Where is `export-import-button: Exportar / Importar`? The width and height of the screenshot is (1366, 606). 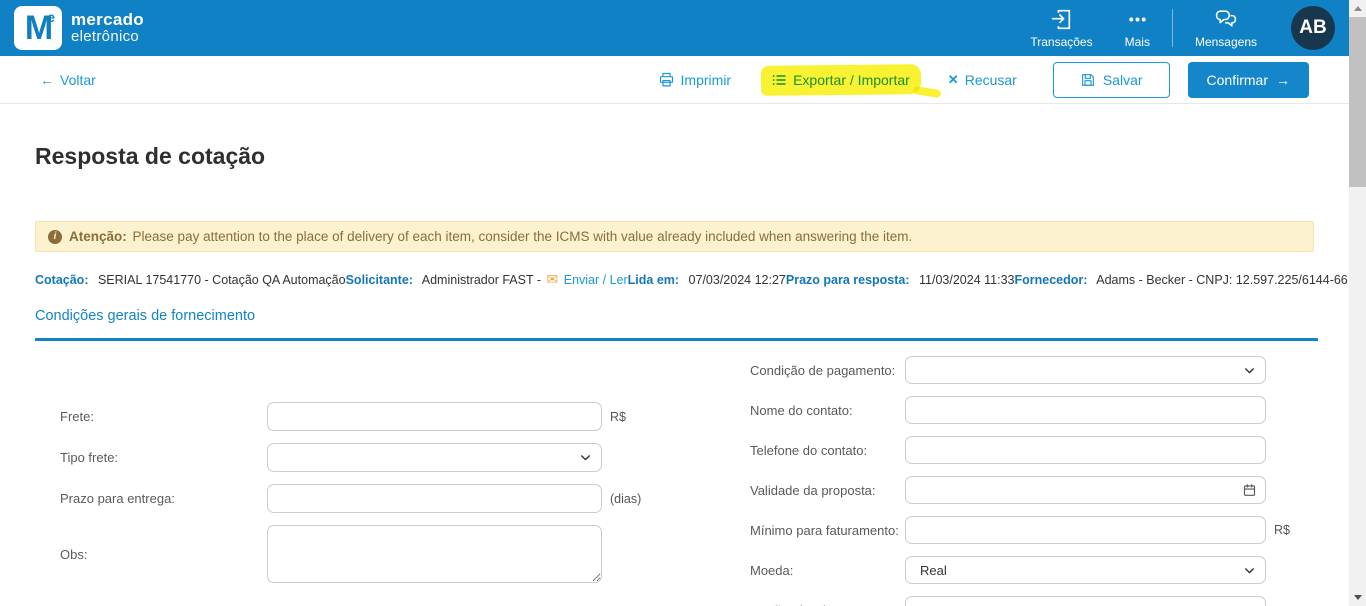 export-import-button: Exportar / Importar is located at coordinates (840, 80).